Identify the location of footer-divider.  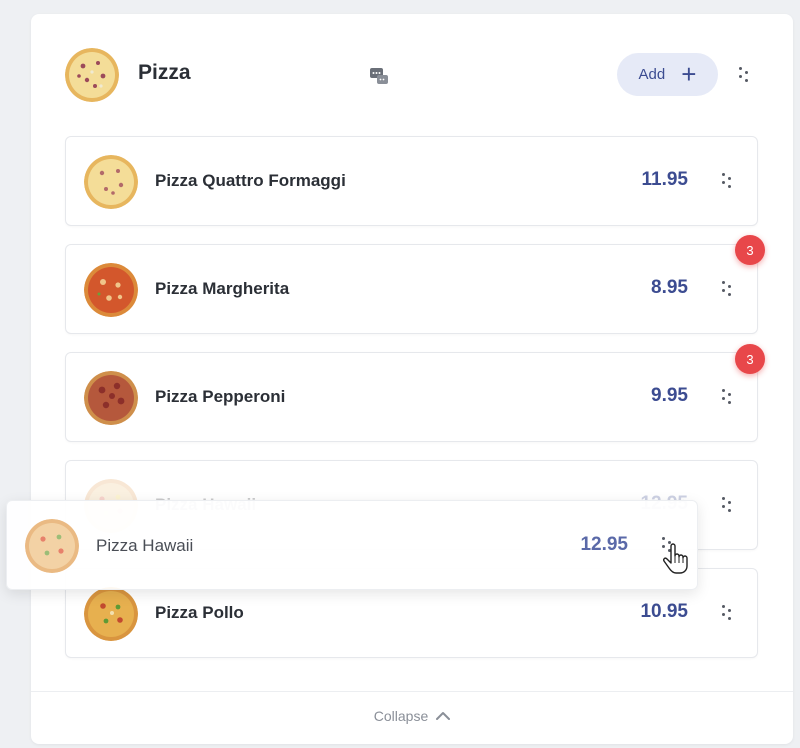
(412, 691).